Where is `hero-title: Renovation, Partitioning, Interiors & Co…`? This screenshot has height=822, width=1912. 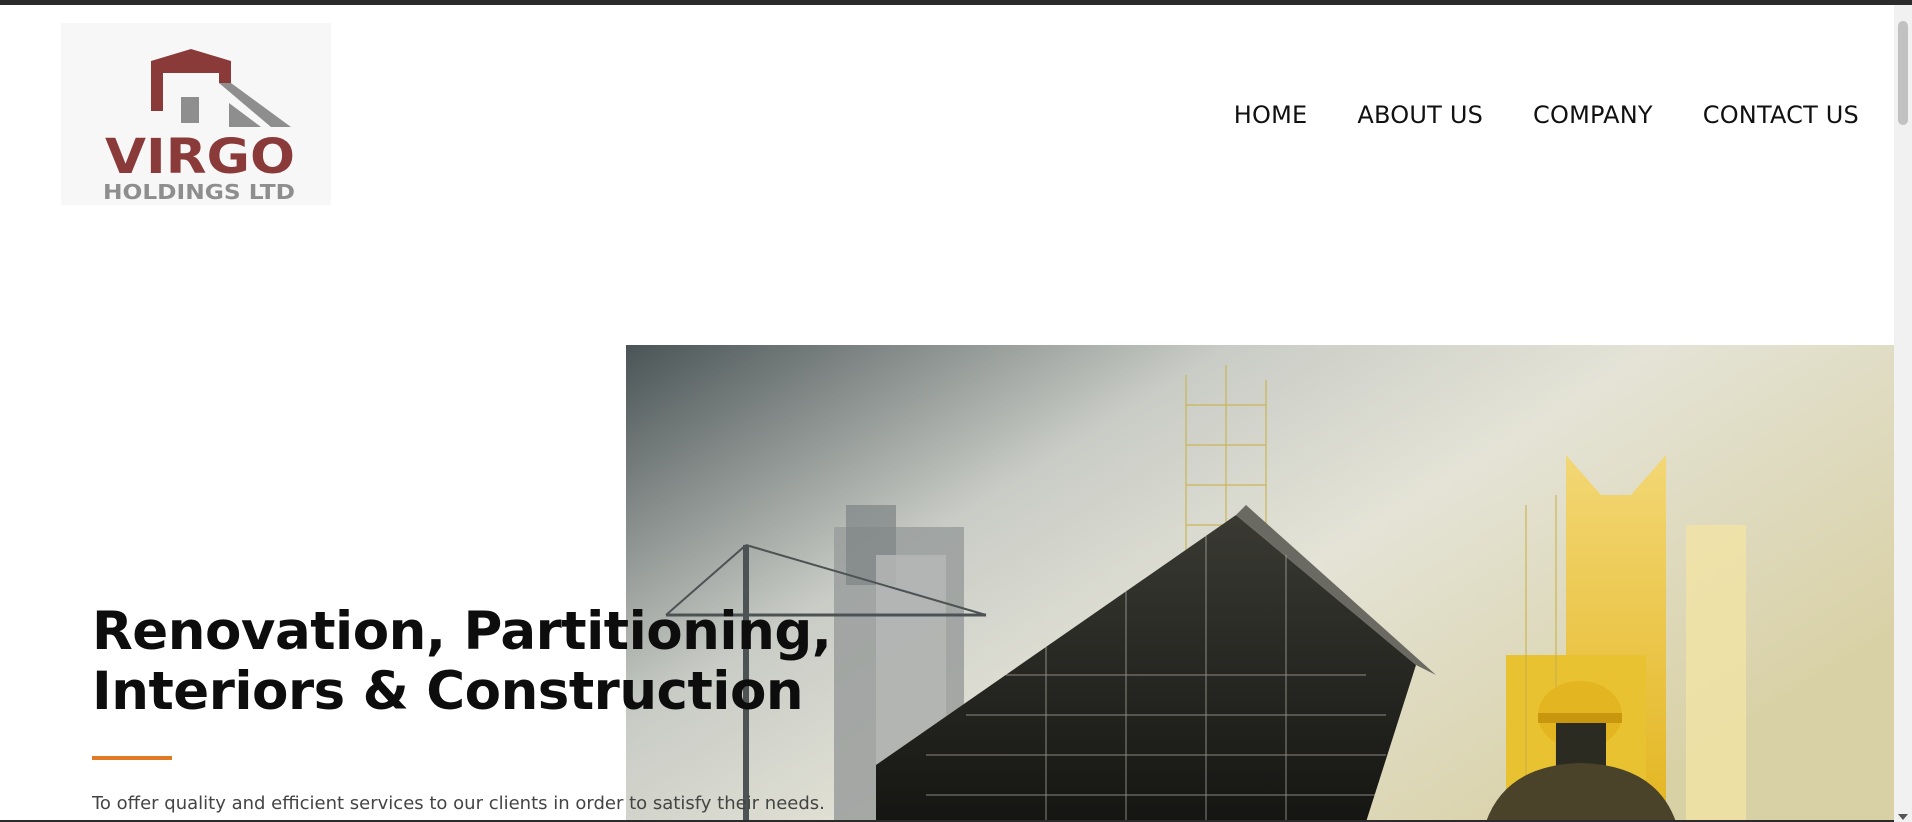 hero-title: Renovation, Partitioning, Interiors & Co… is located at coordinates (462, 661).